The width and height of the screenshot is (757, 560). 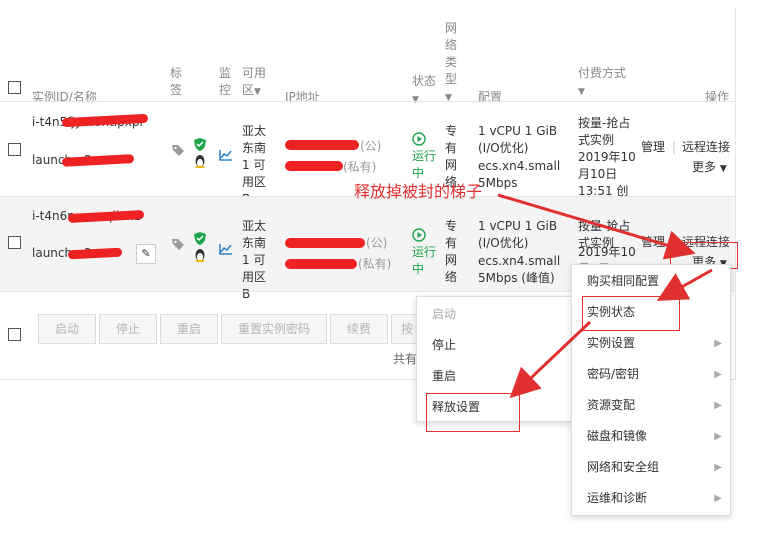 What do you see at coordinates (706, 147) in the screenshot?
I see `remote-connect-link: 远程连接` at bounding box center [706, 147].